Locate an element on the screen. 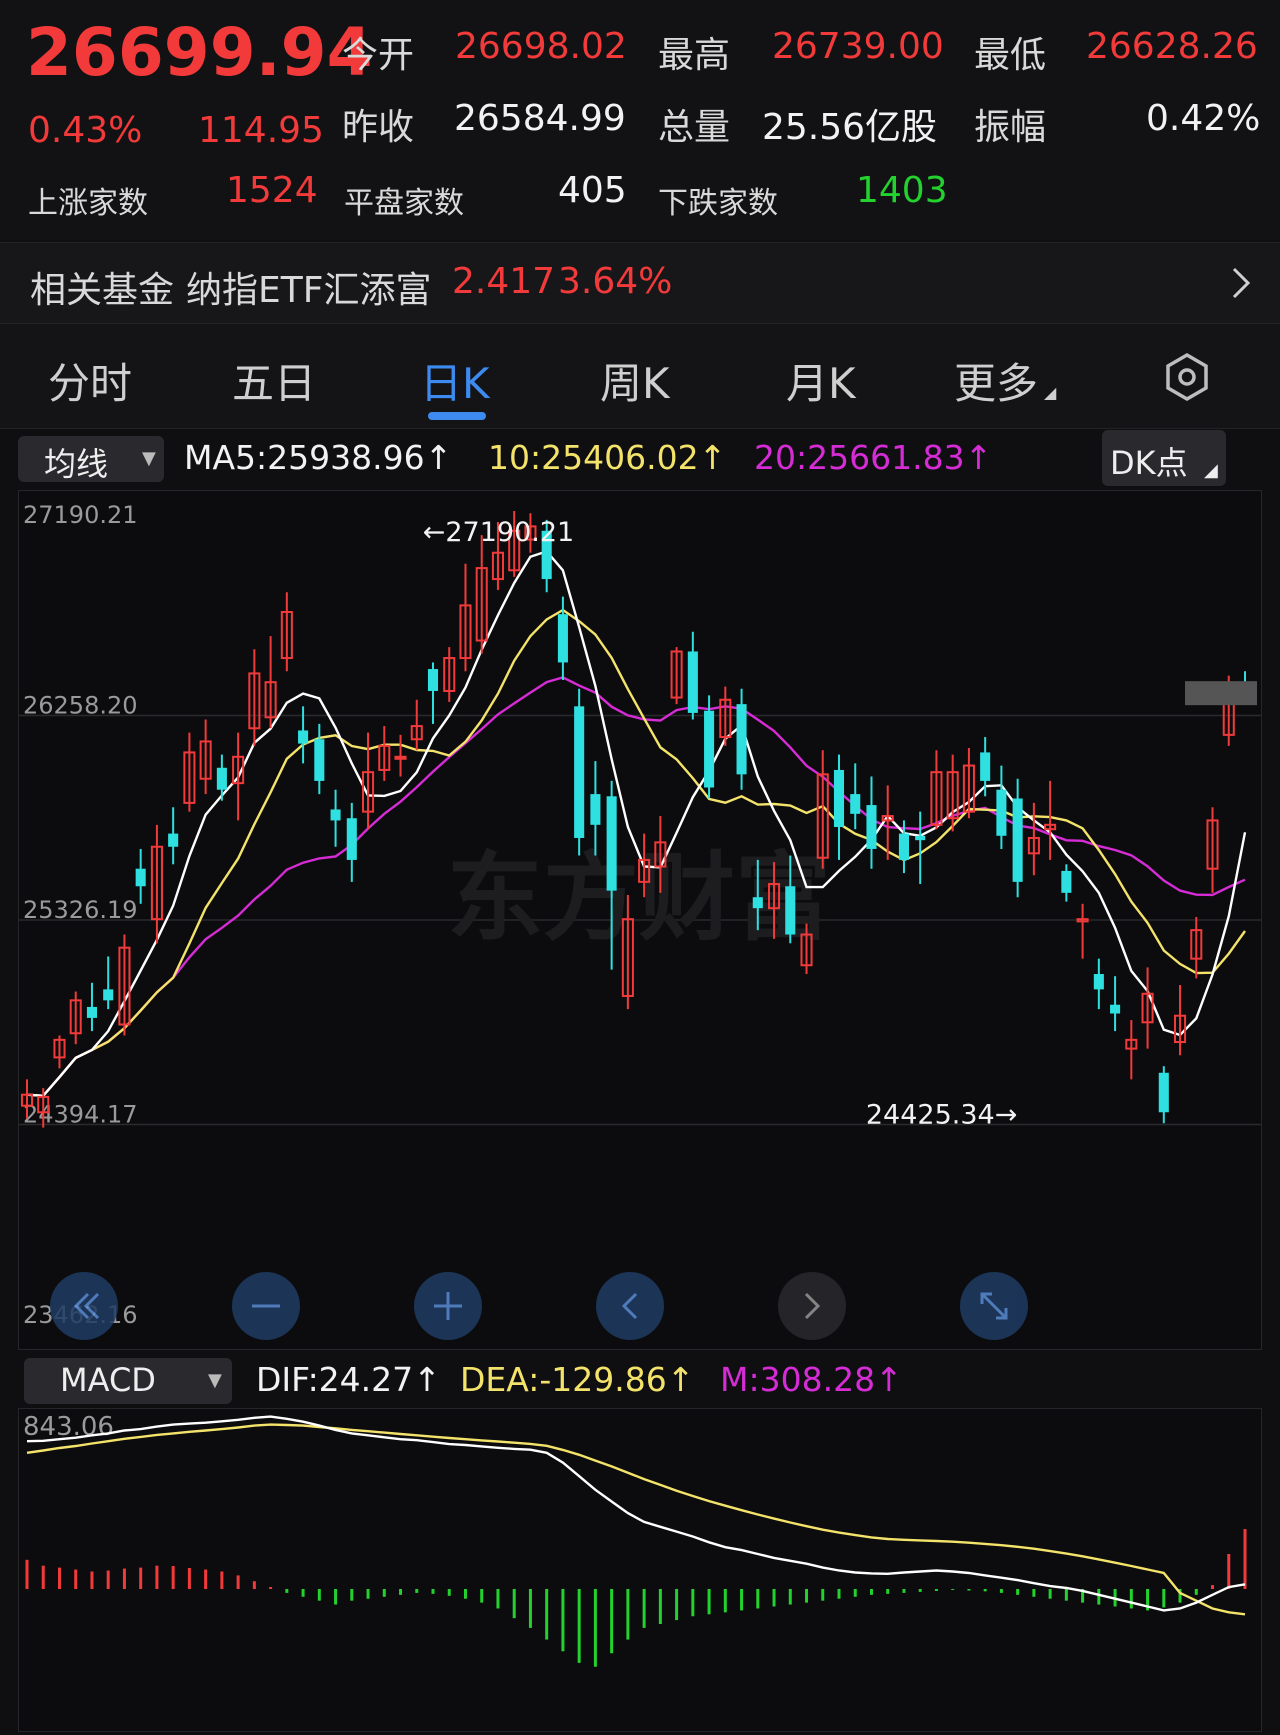 The width and height of the screenshot is (1280, 1735). fund-price: 2.417 is located at coordinates (504, 281).